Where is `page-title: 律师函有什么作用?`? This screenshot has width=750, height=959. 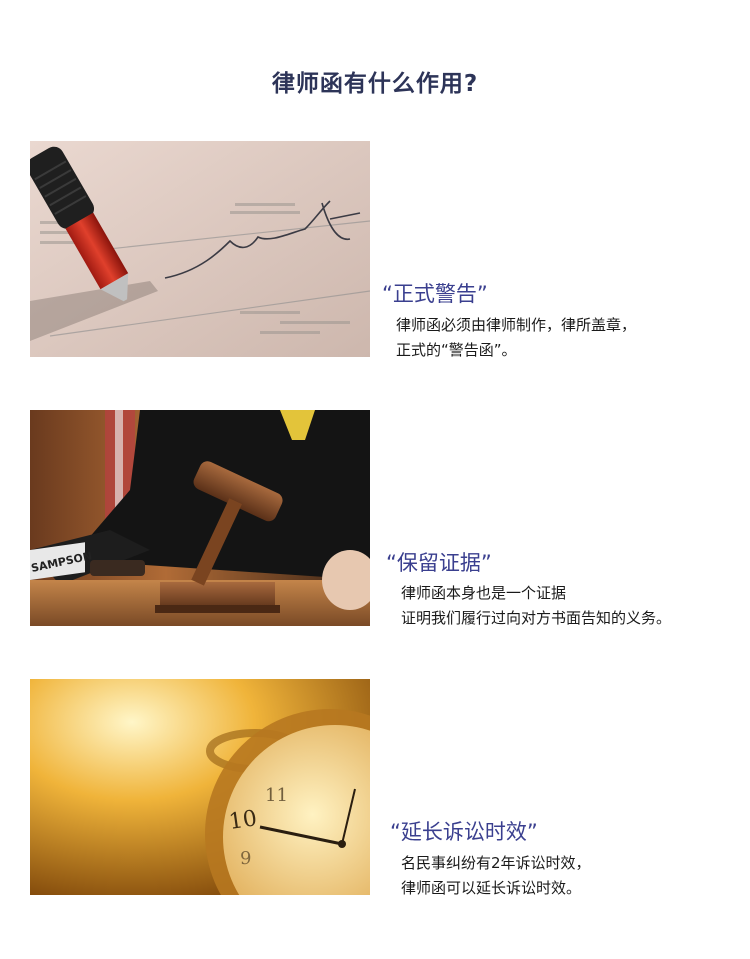 page-title: 律师函有什么作用? is located at coordinates (375, 84).